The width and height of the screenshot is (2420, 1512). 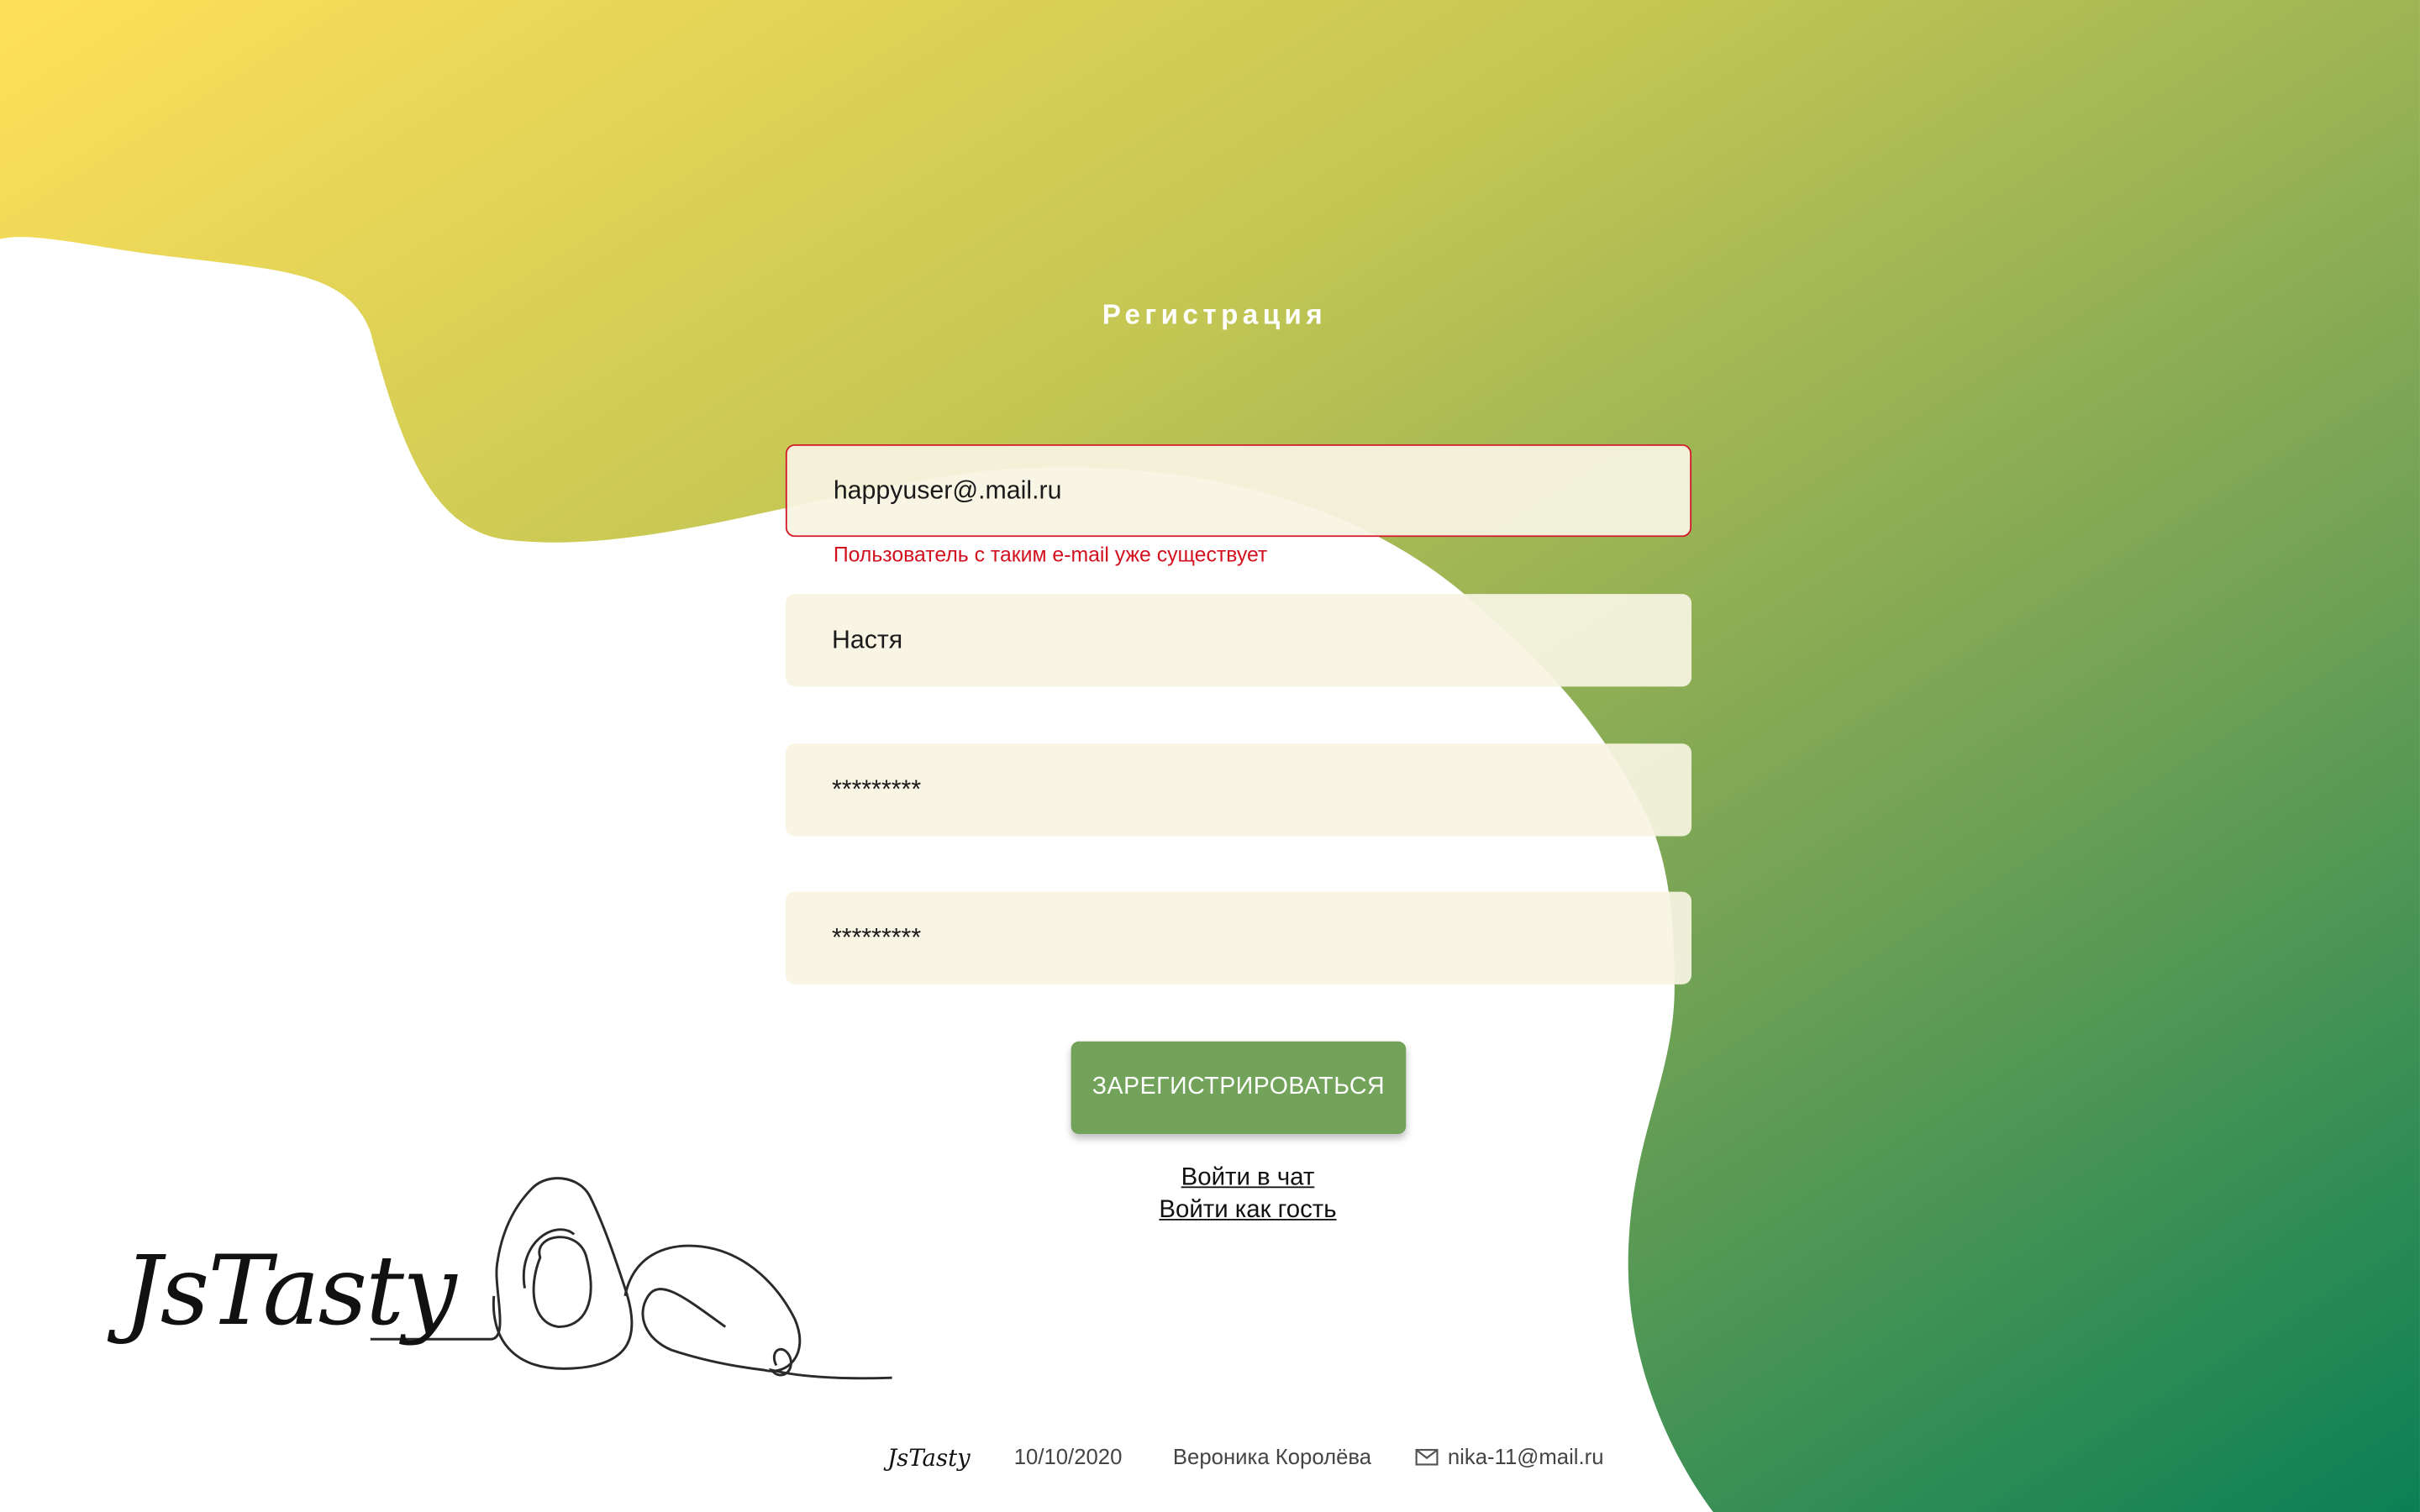 I want to click on email-field: happyuser@.mail.ru, so click(x=1238, y=491).